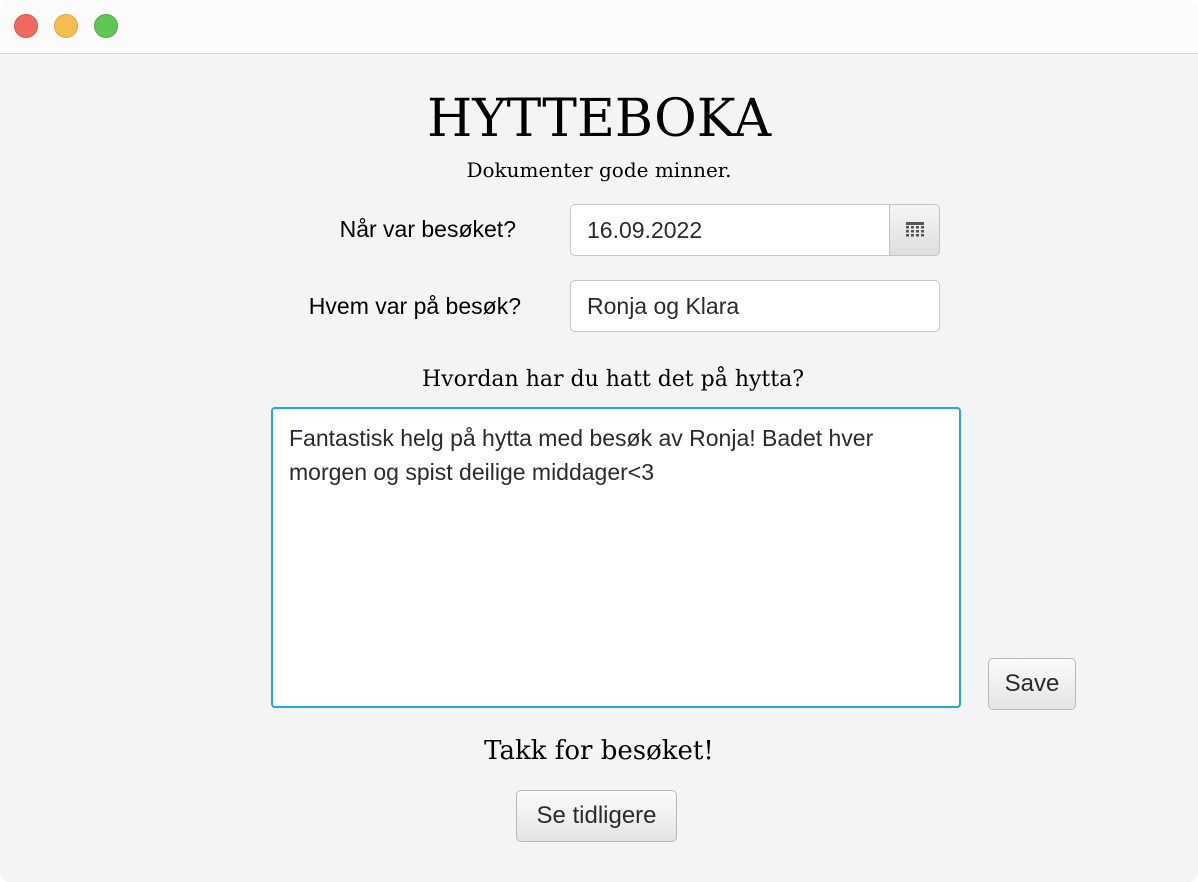  I want to click on close-window-button, so click(26, 26).